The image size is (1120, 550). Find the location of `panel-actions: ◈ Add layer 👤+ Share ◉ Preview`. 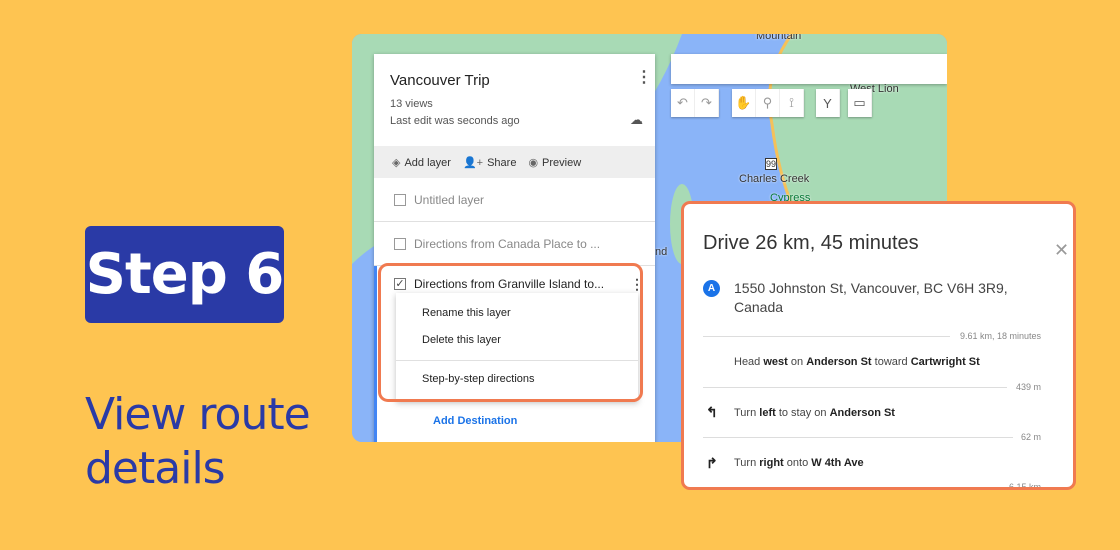

panel-actions: ◈ Add layer 👤+ Share ◉ Preview is located at coordinates (514, 162).